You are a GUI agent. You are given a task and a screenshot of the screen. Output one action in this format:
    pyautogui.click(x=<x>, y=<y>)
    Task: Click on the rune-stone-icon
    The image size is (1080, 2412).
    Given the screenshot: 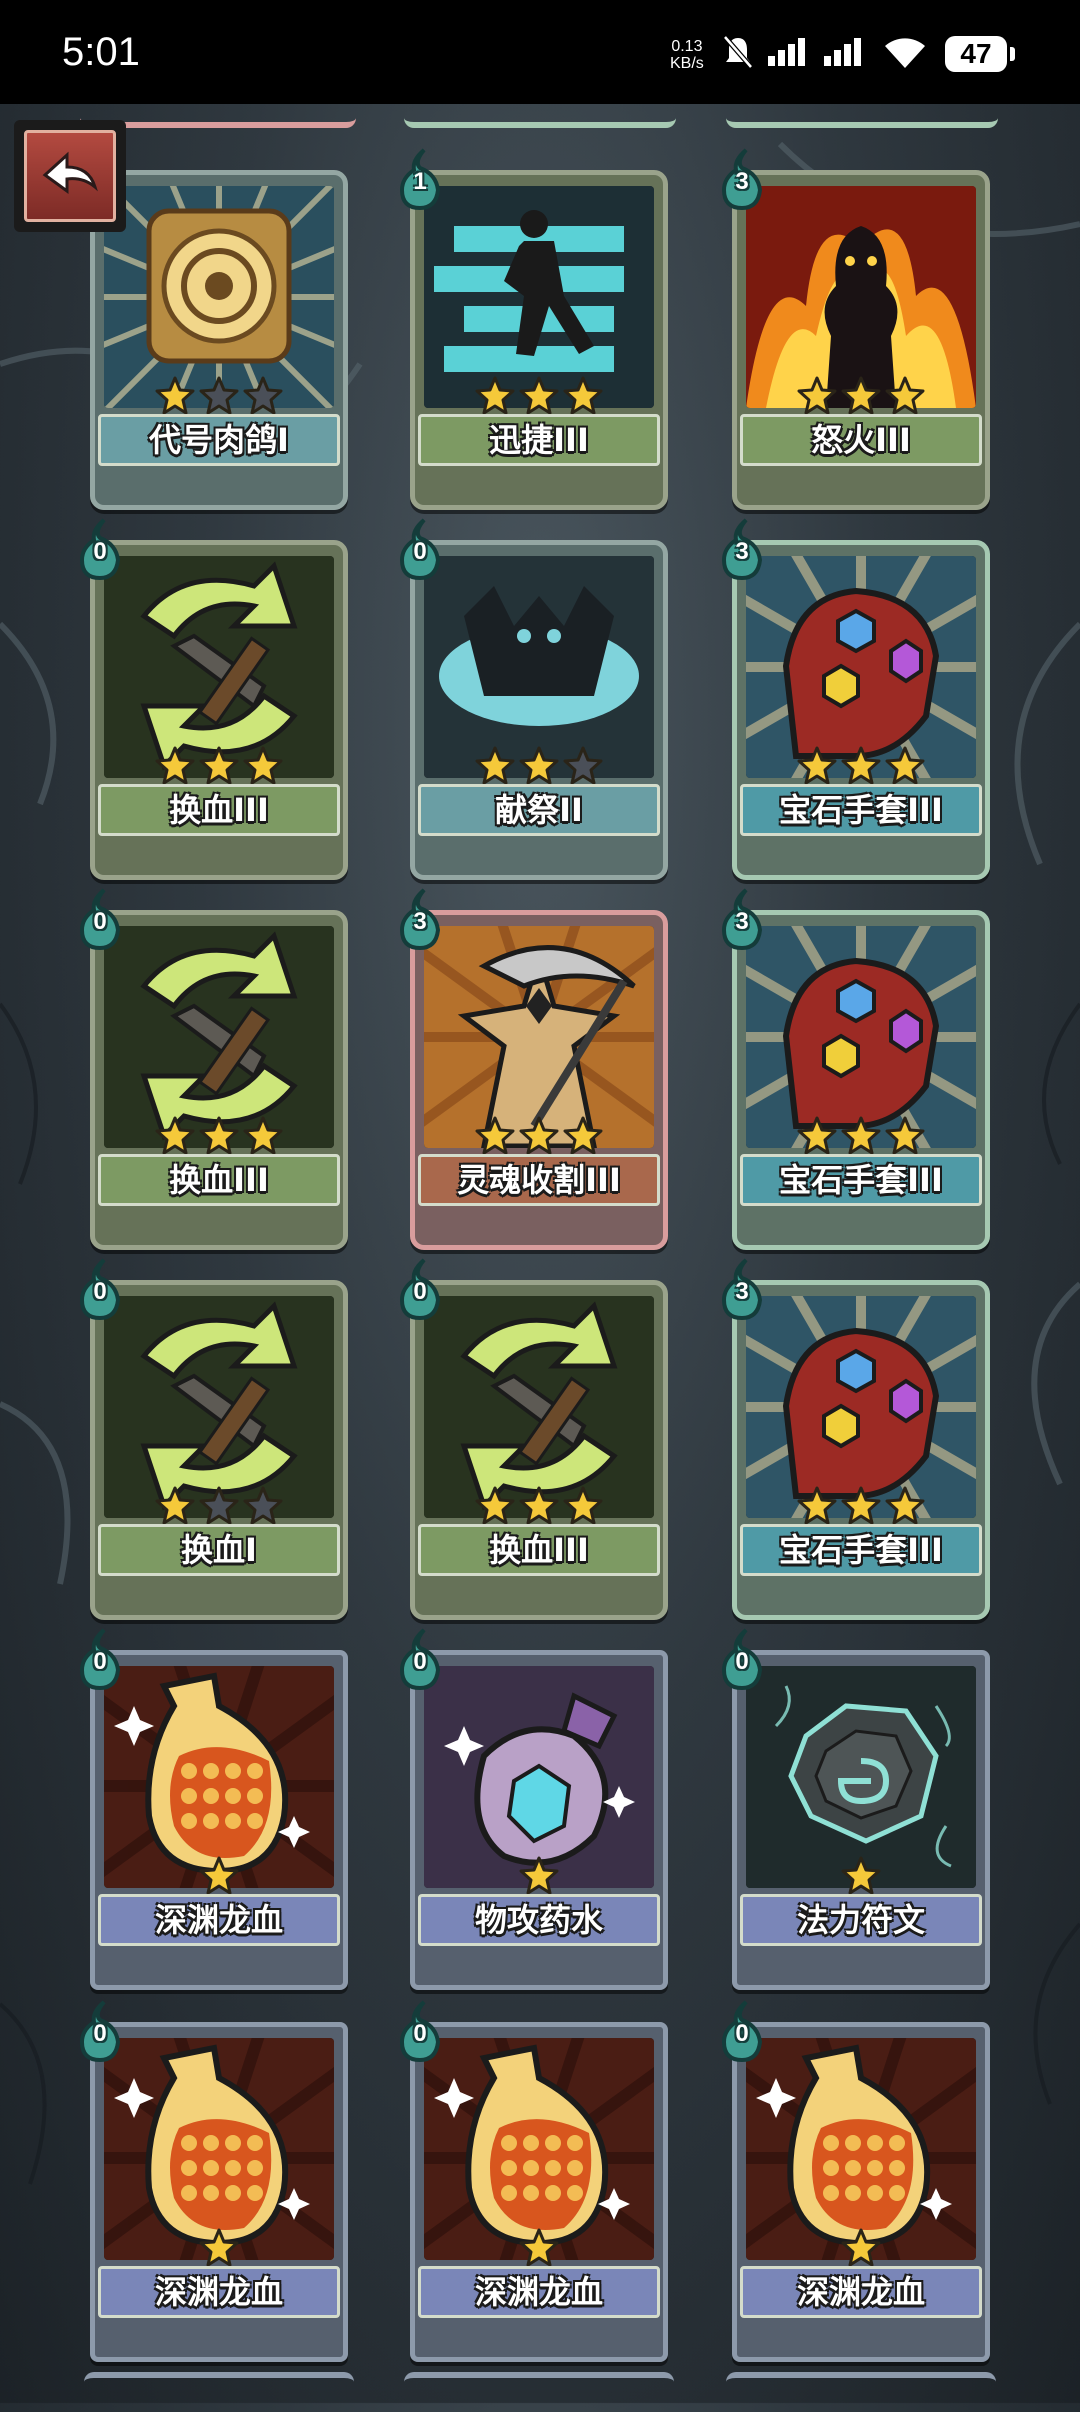 What is the action you would take?
    pyautogui.click(x=861, y=1777)
    